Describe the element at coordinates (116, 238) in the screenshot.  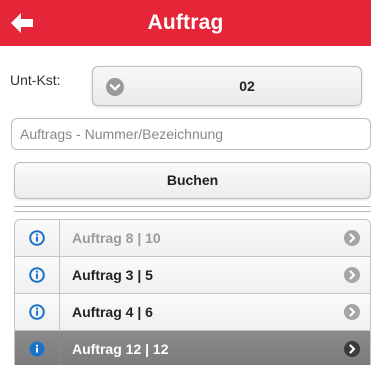
I see `order-label: Auftrag 8 | 10` at that location.